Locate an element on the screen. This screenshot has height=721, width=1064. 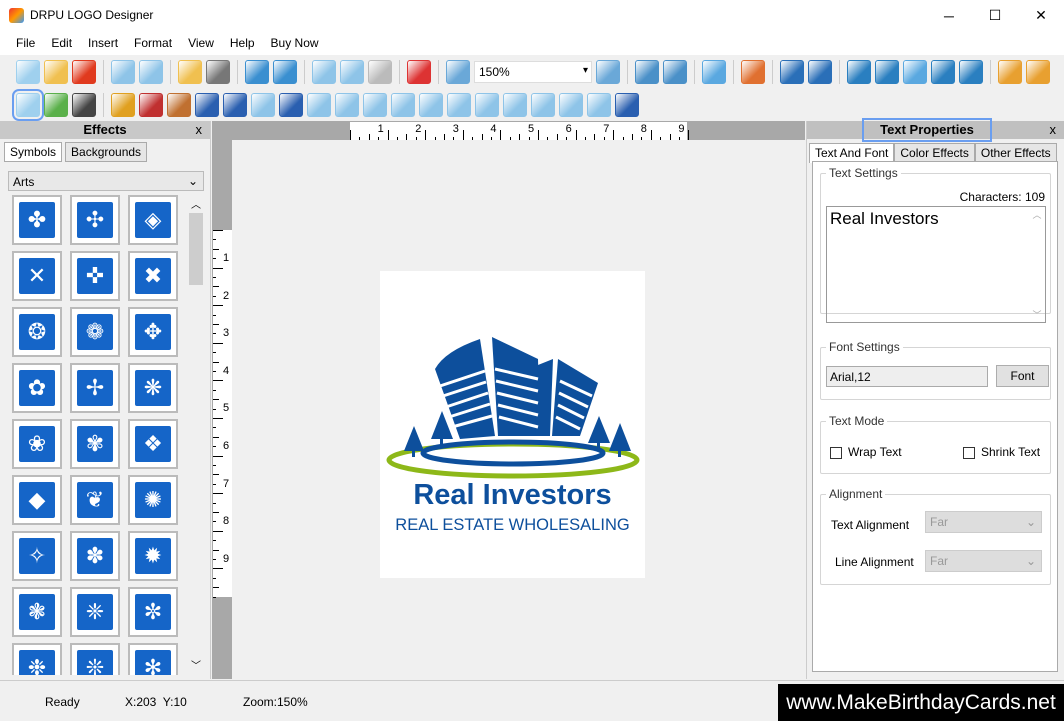
text-input: Real Investors ︿ ﹀ is located at coordinates (936, 264).